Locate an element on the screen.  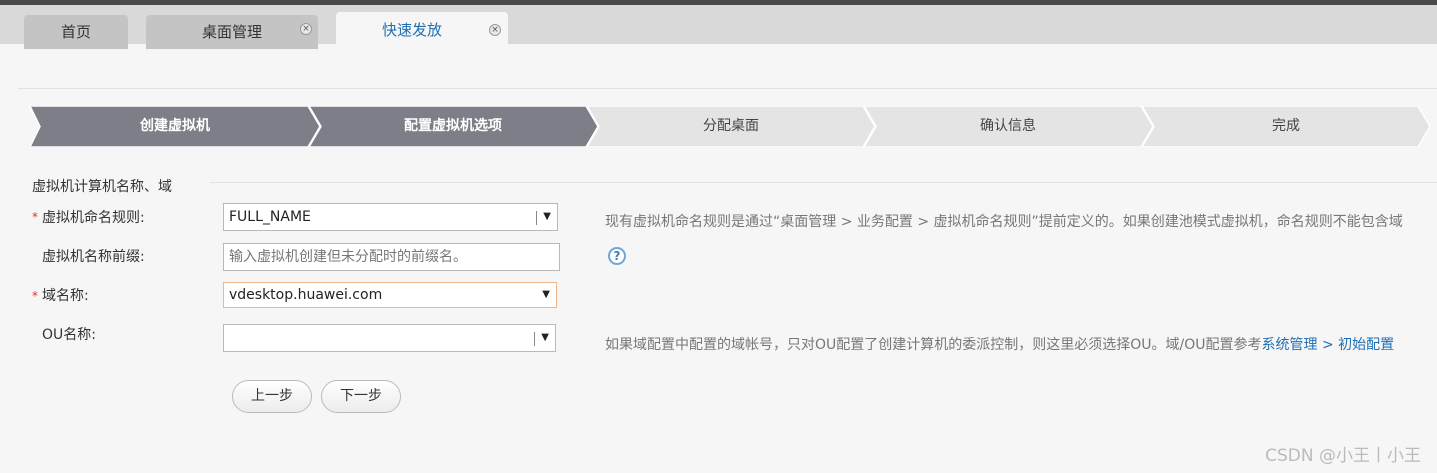
tab-home-label: 首页 is located at coordinates (75, 32).